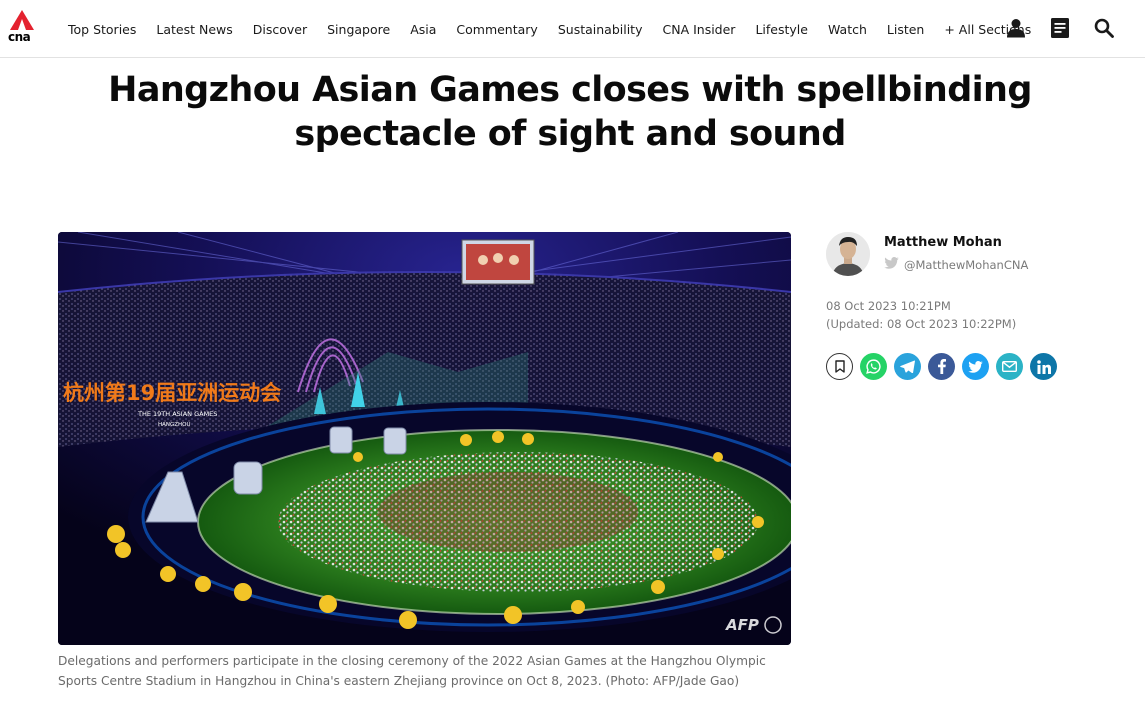  I want to click on email-share-button, so click(1009, 366).